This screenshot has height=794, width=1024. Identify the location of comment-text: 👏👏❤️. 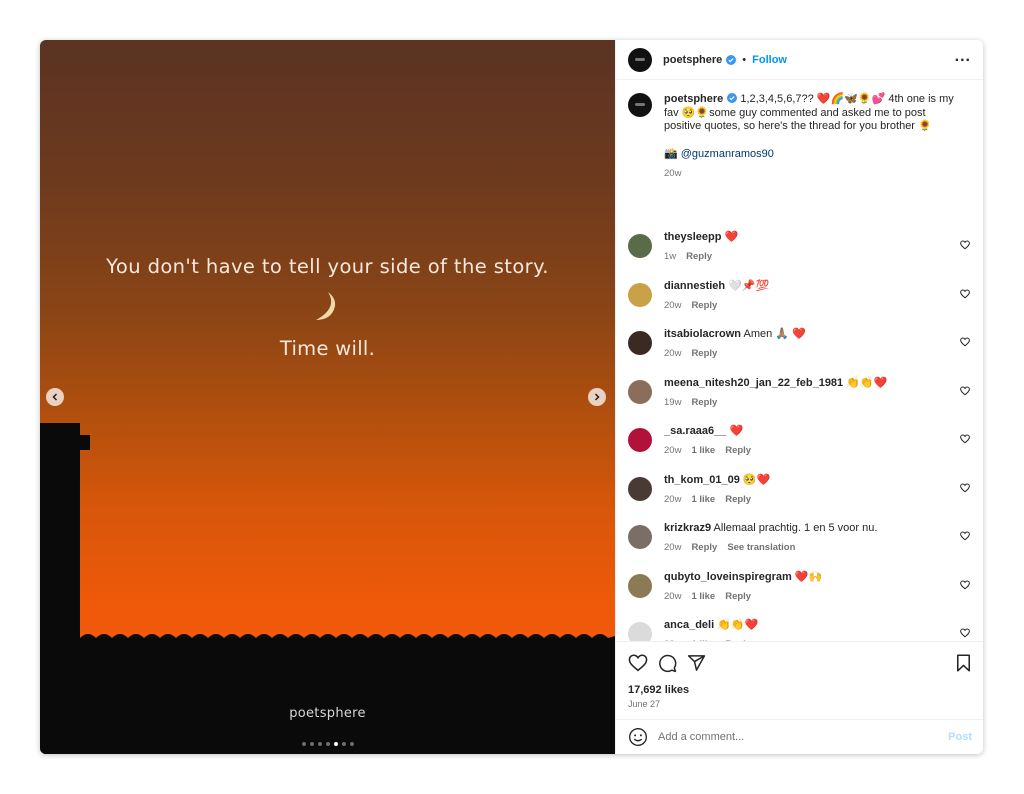
(738, 625).